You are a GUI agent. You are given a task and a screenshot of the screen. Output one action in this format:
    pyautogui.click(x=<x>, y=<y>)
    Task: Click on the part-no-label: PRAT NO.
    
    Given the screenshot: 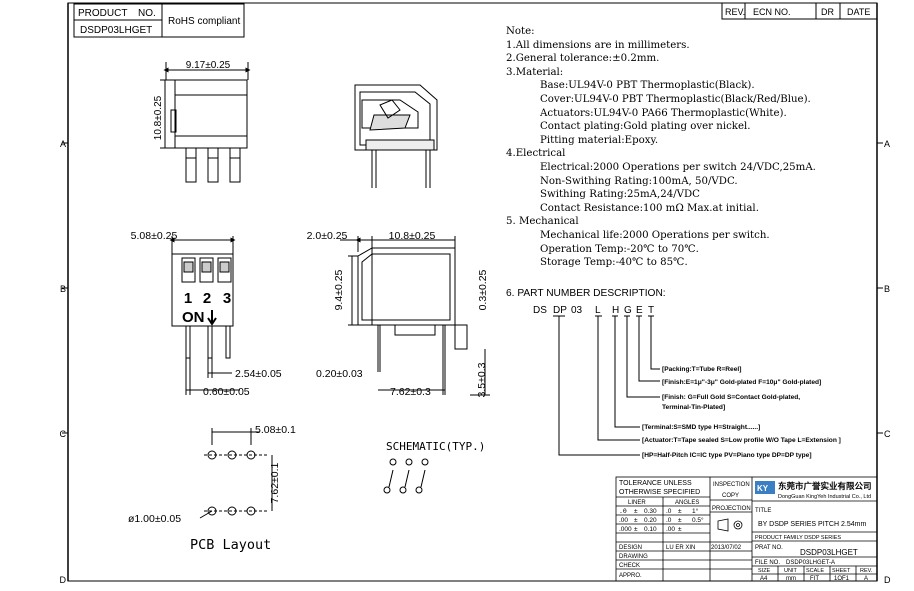 What is the action you would take?
    pyautogui.click(x=769, y=548)
    